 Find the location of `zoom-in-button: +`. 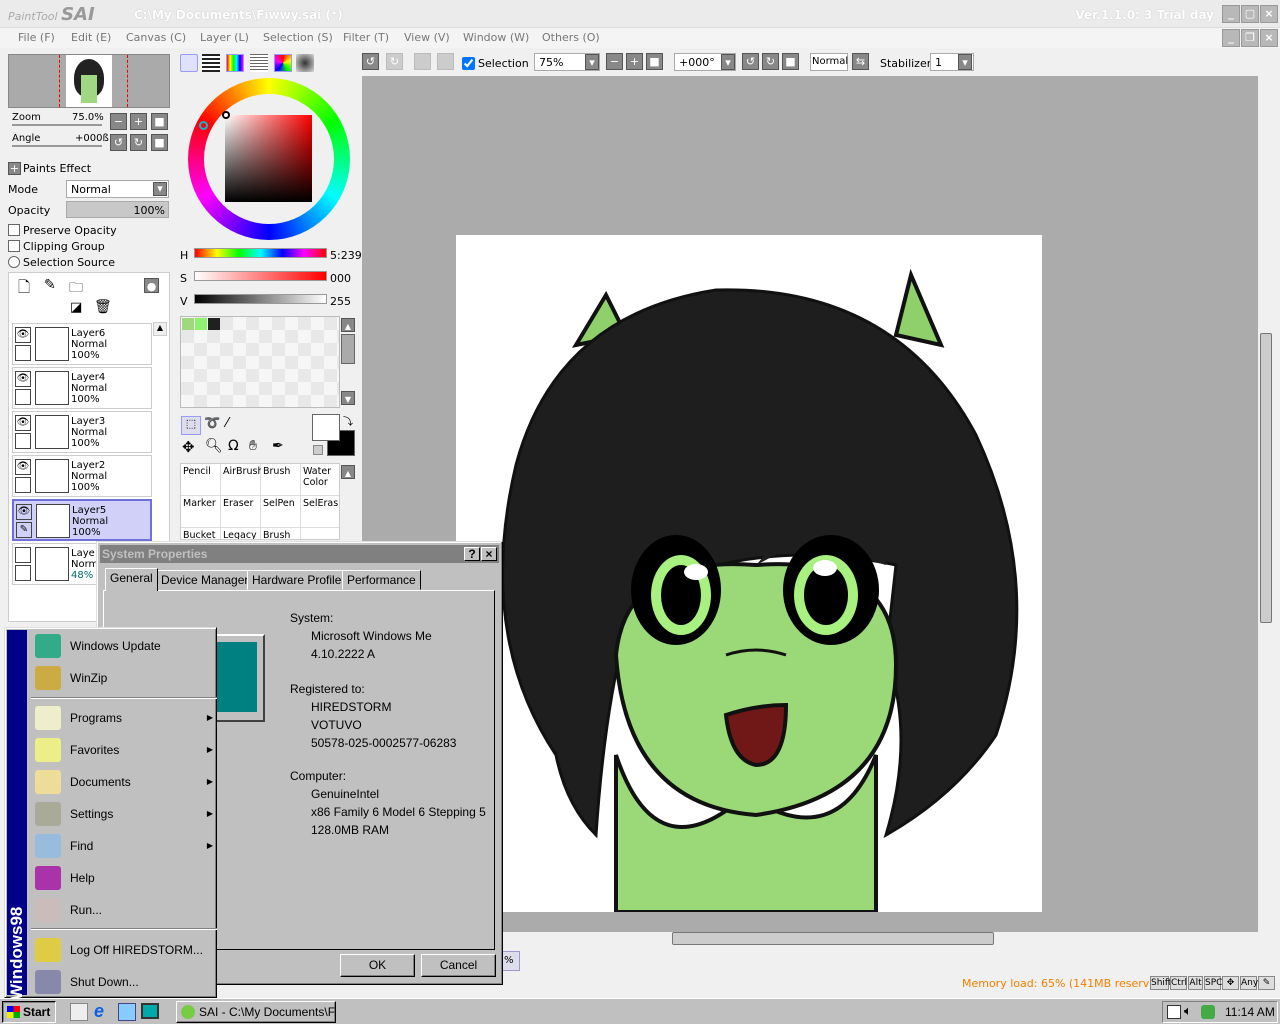

zoom-in-button: + is located at coordinates (634, 61).